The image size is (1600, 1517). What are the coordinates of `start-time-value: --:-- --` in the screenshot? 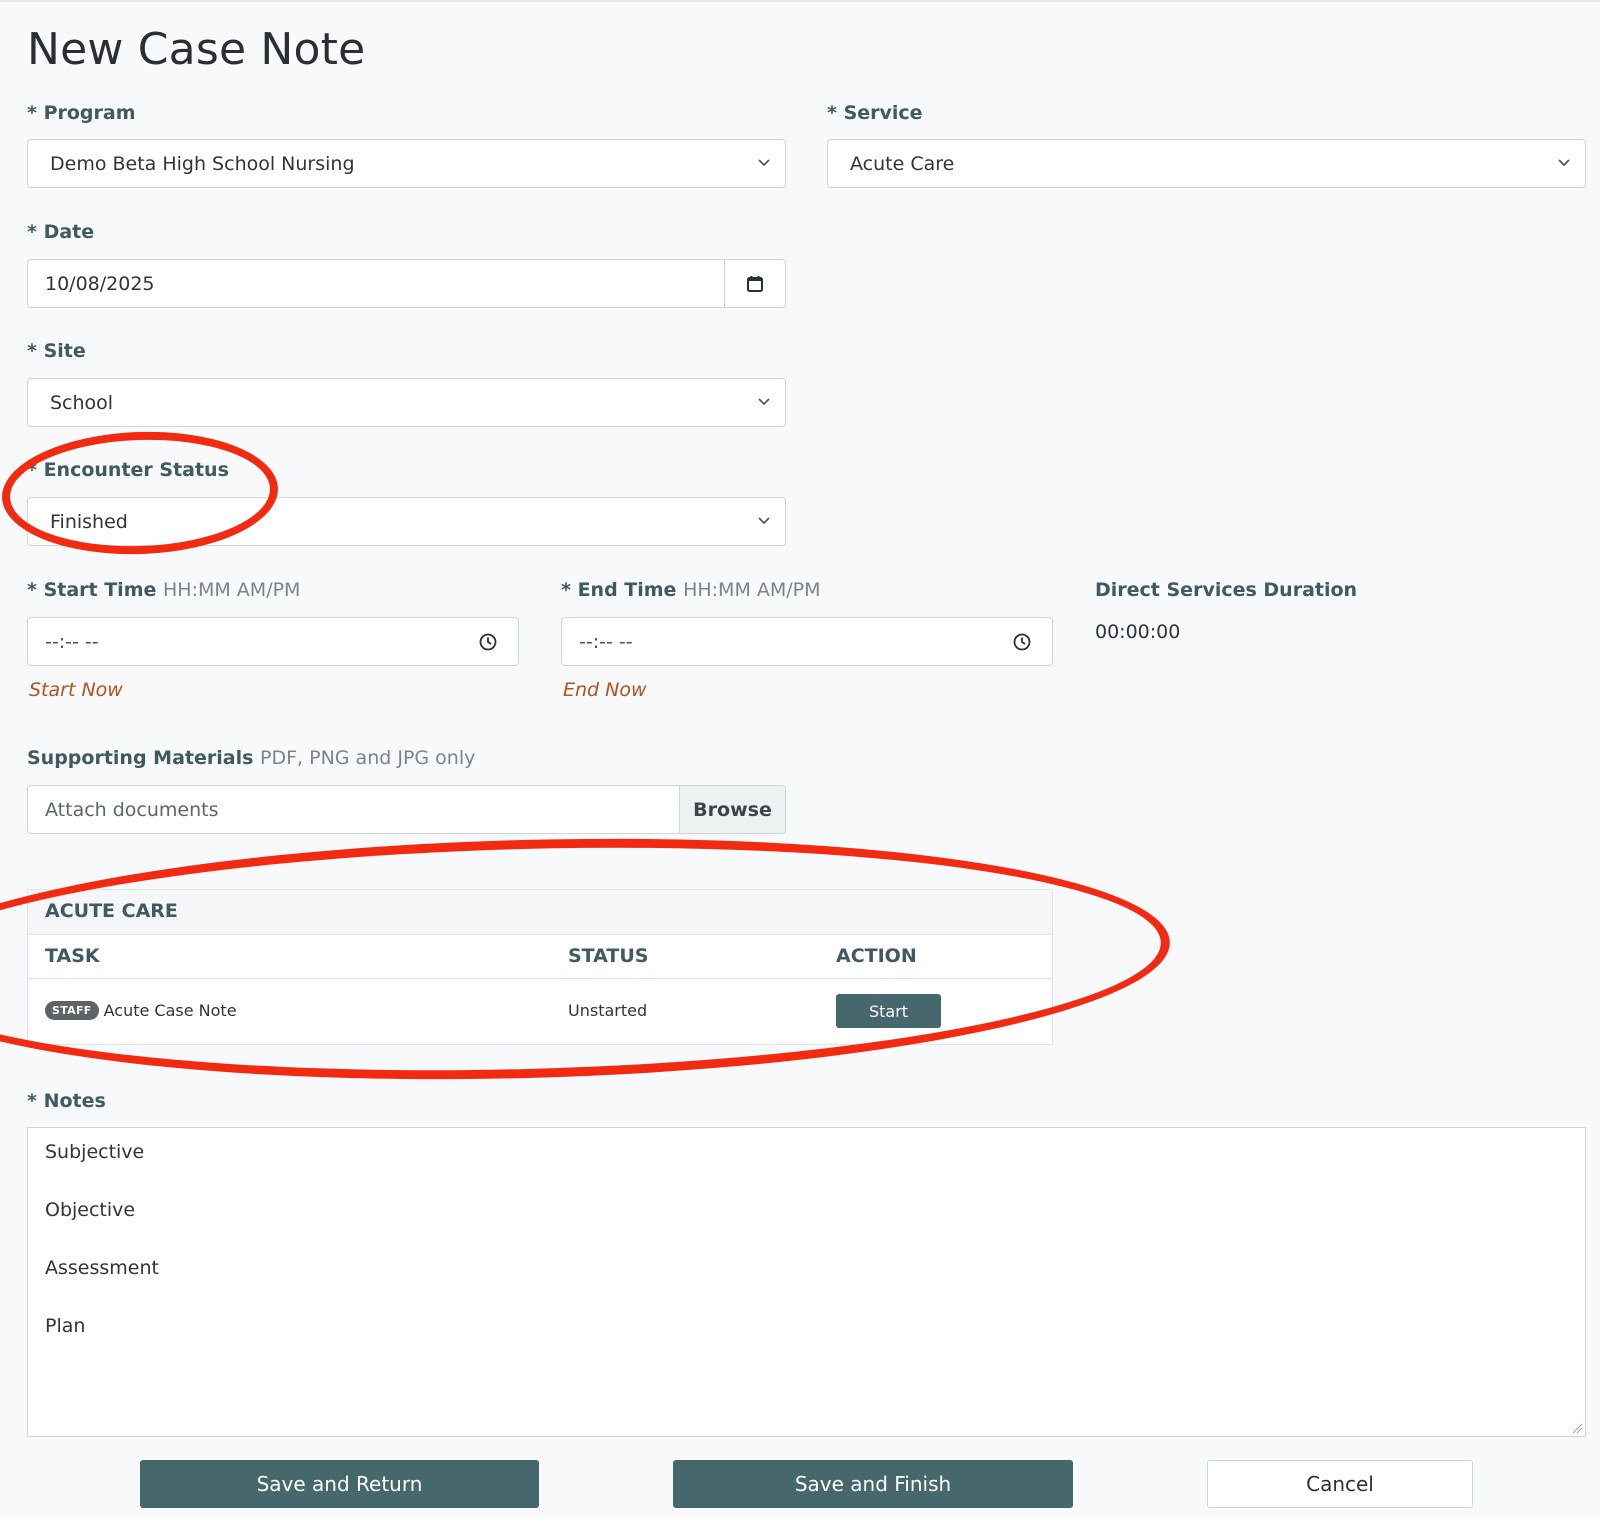 It's located at (72, 641).